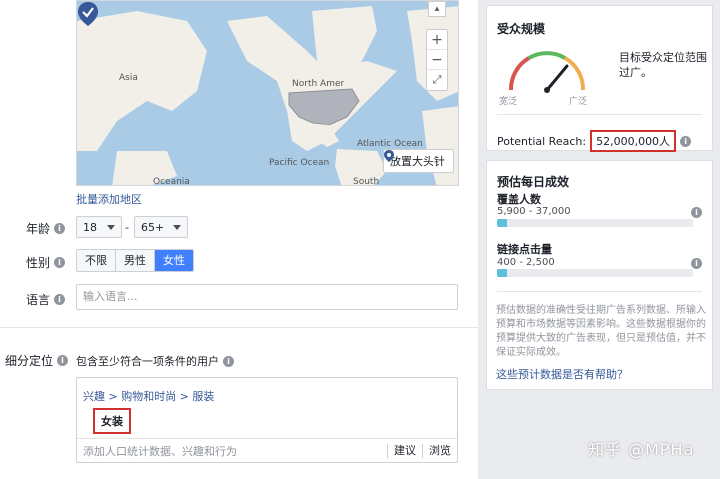 Image resolution: width=720 pixels, height=479 pixels. I want to click on clicks-metric-title: 链接点击量, so click(524, 249).